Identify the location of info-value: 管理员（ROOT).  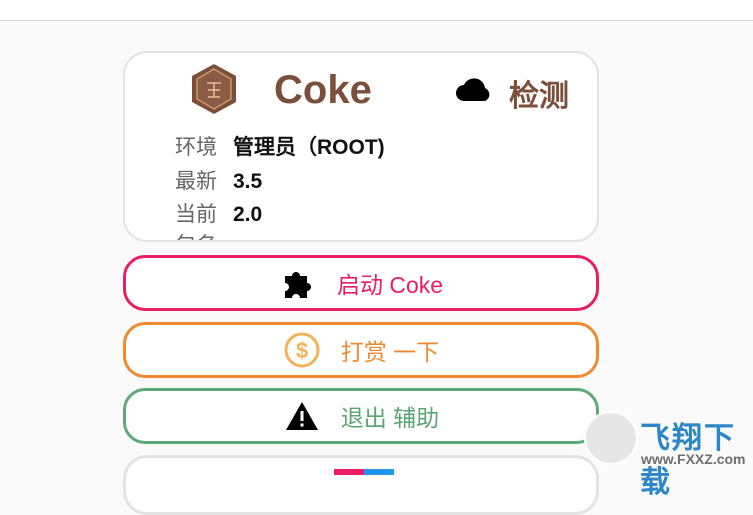
(309, 147).